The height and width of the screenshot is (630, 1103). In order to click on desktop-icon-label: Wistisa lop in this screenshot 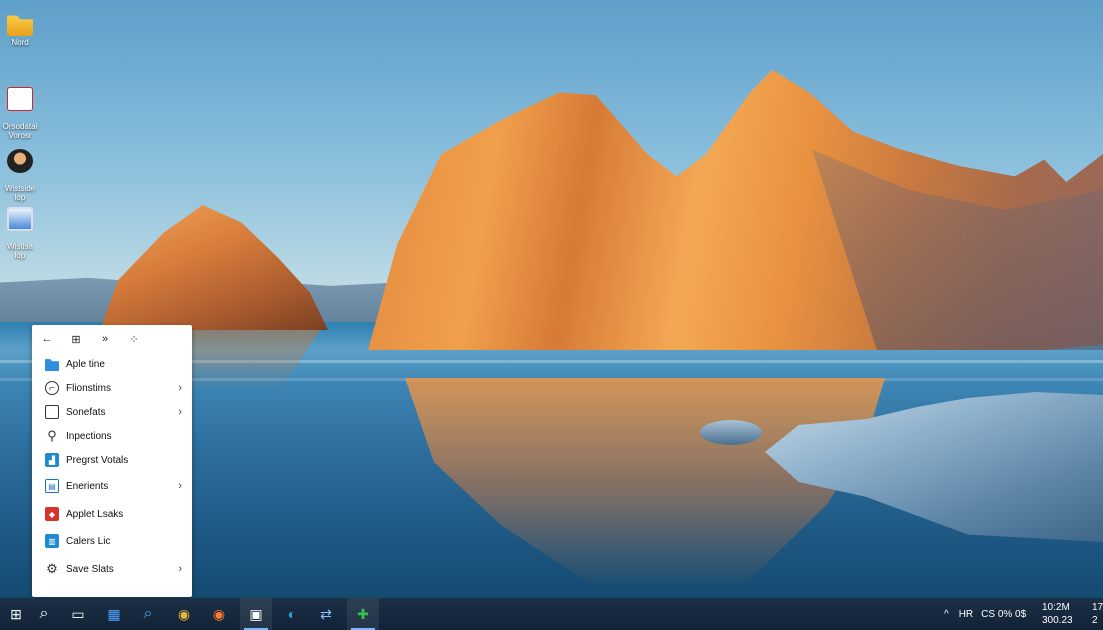, I will do `click(20, 251)`.